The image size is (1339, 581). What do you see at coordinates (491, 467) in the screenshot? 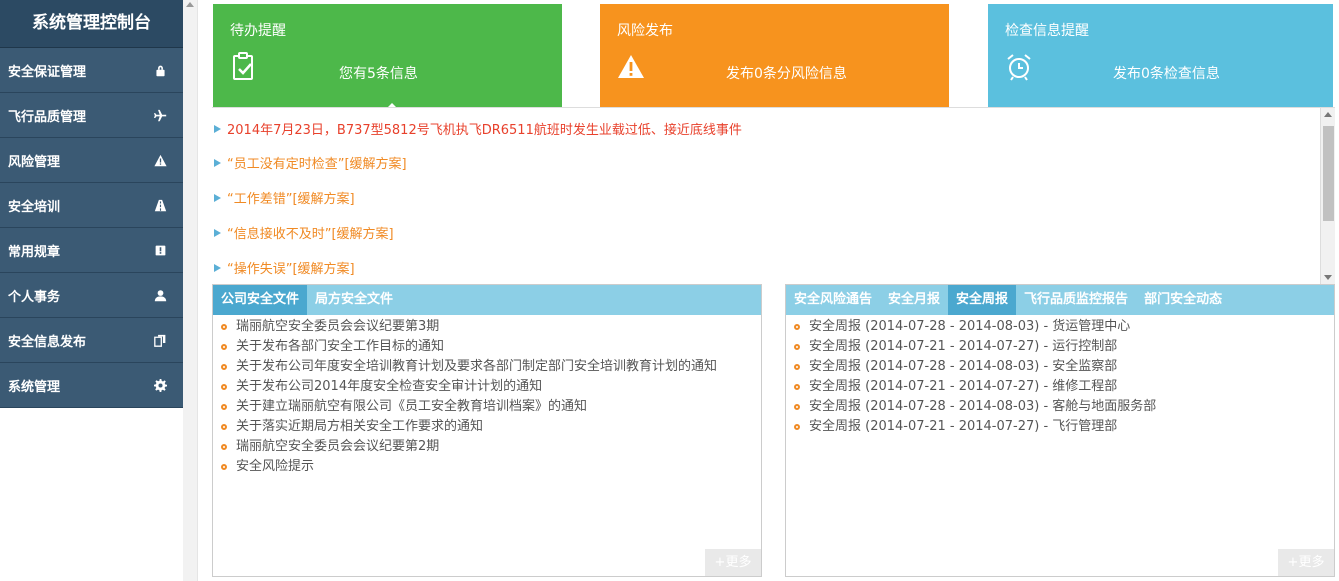
I see `list-item: 安全风险提示` at bounding box center [491, 467].